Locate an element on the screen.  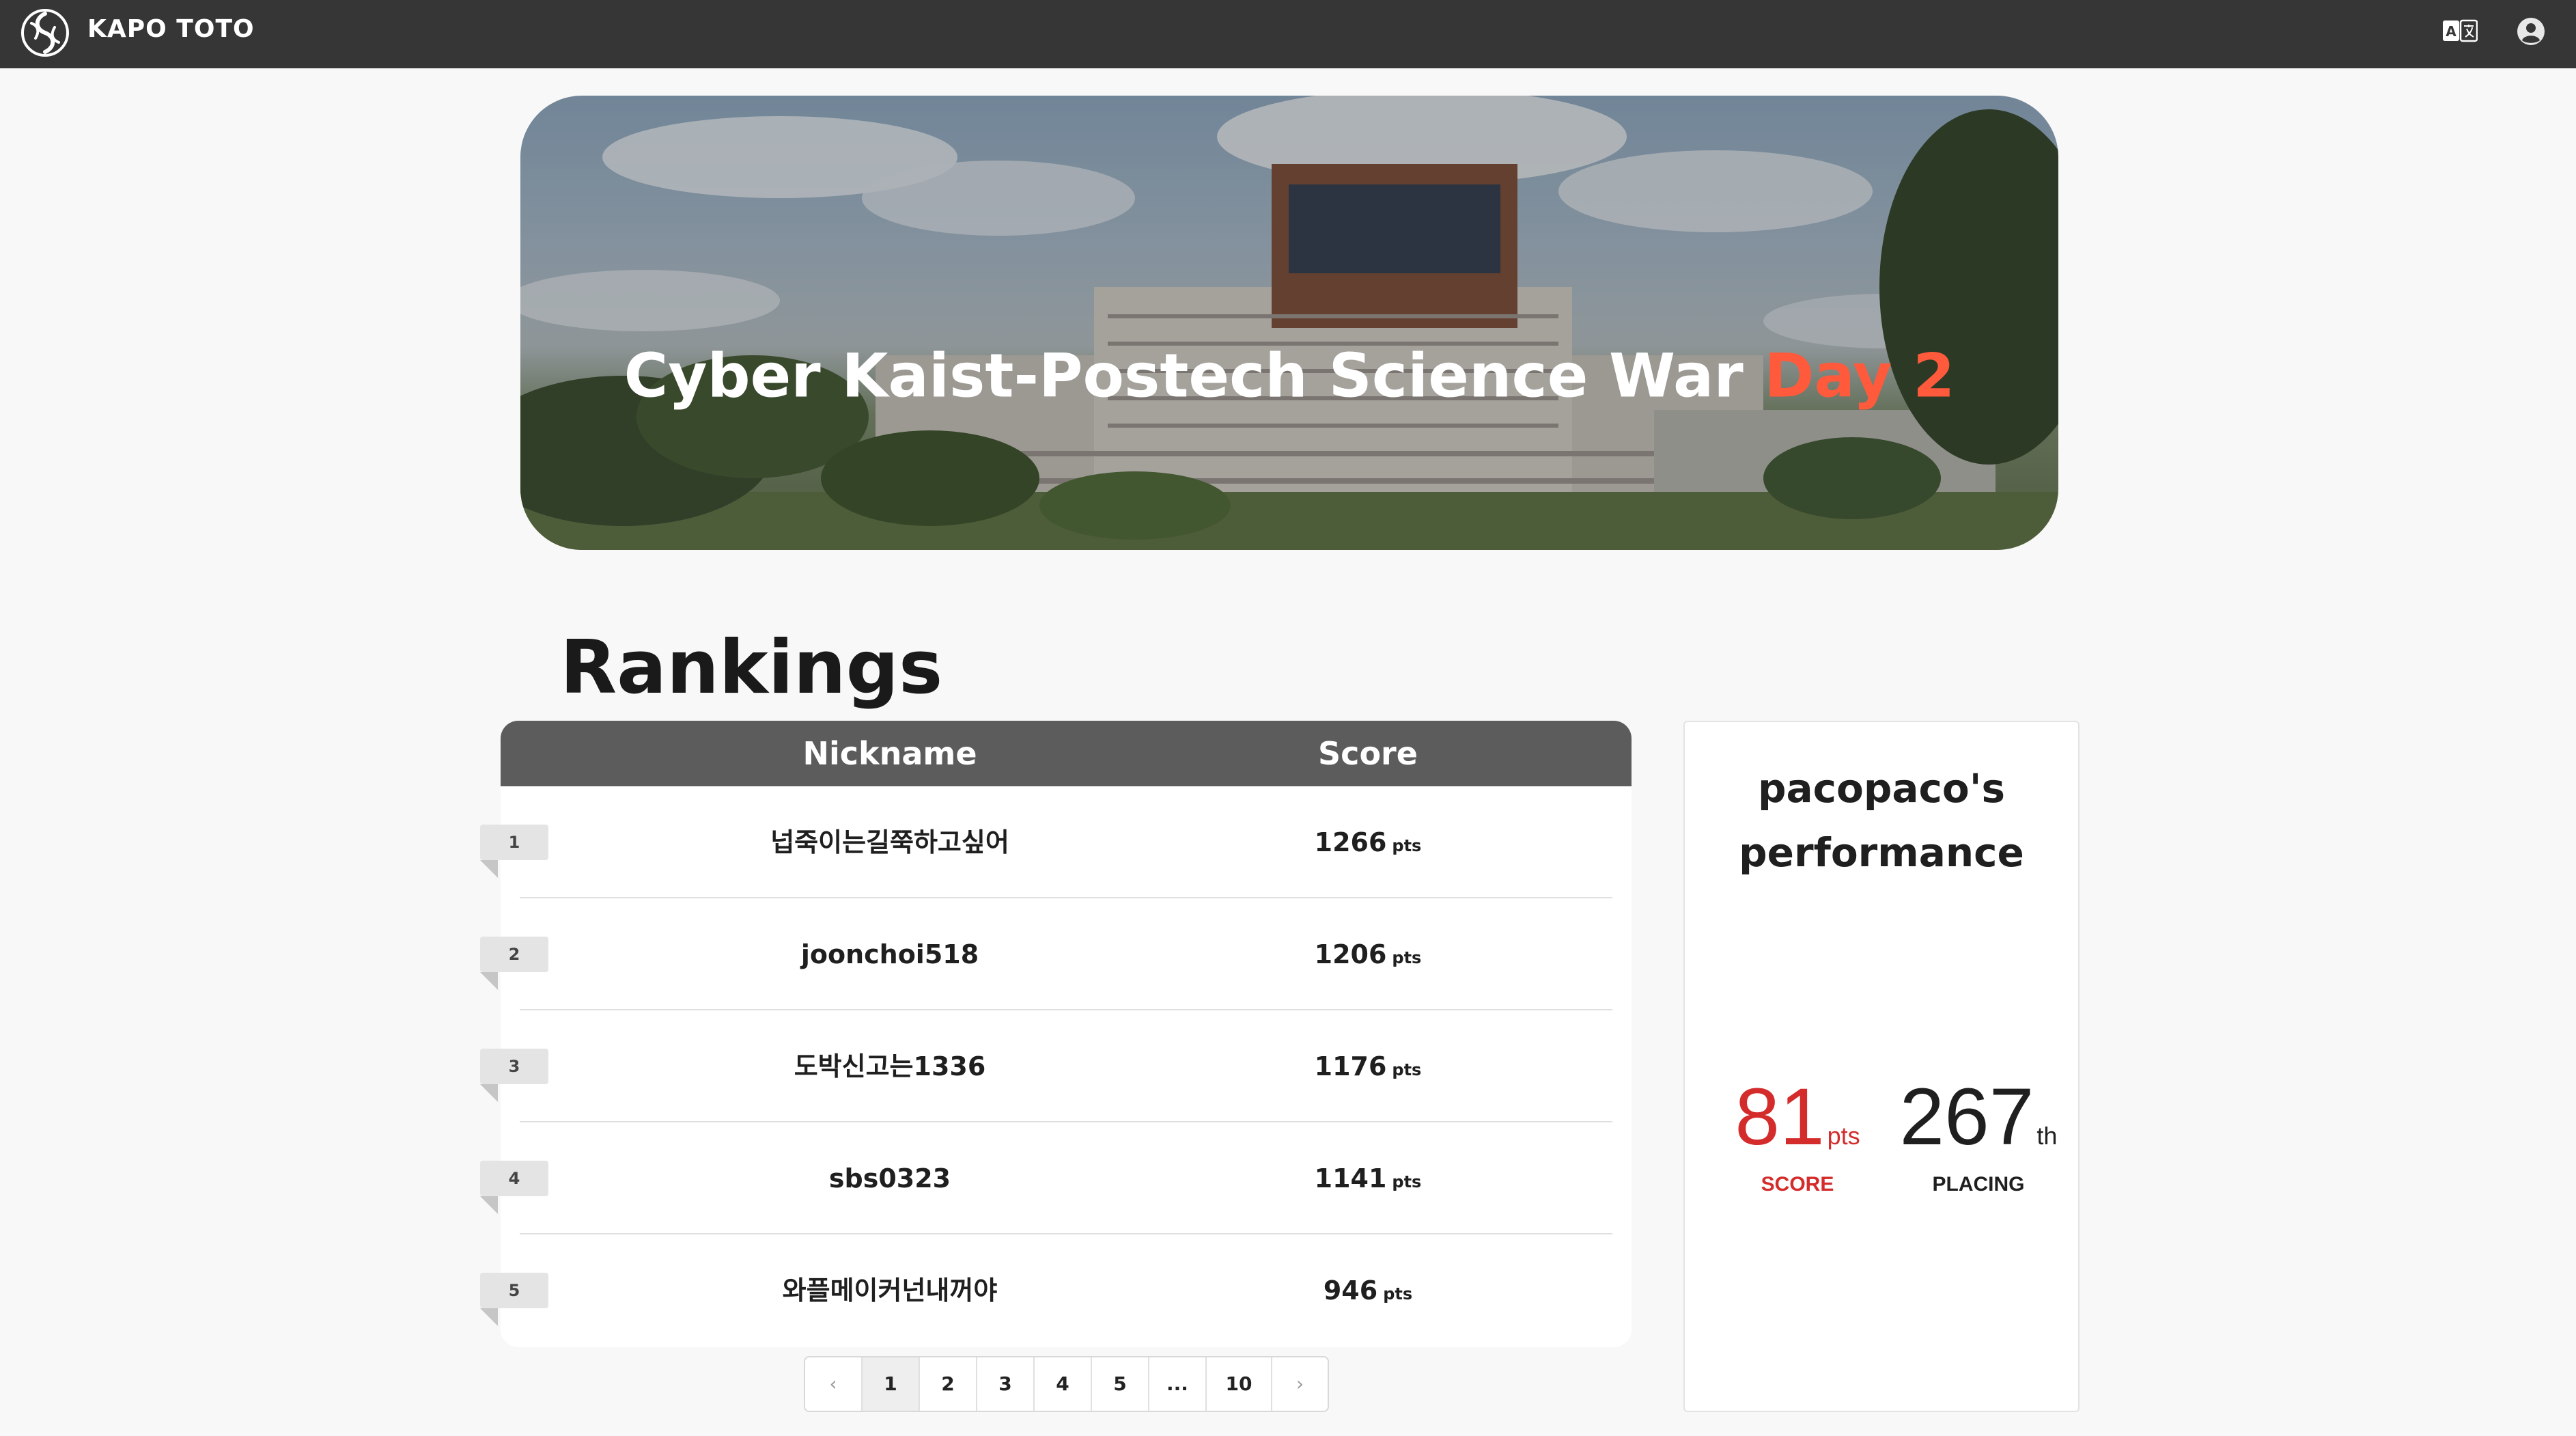
prev-page-button: ‹ is located at coordinates (834, 1384).